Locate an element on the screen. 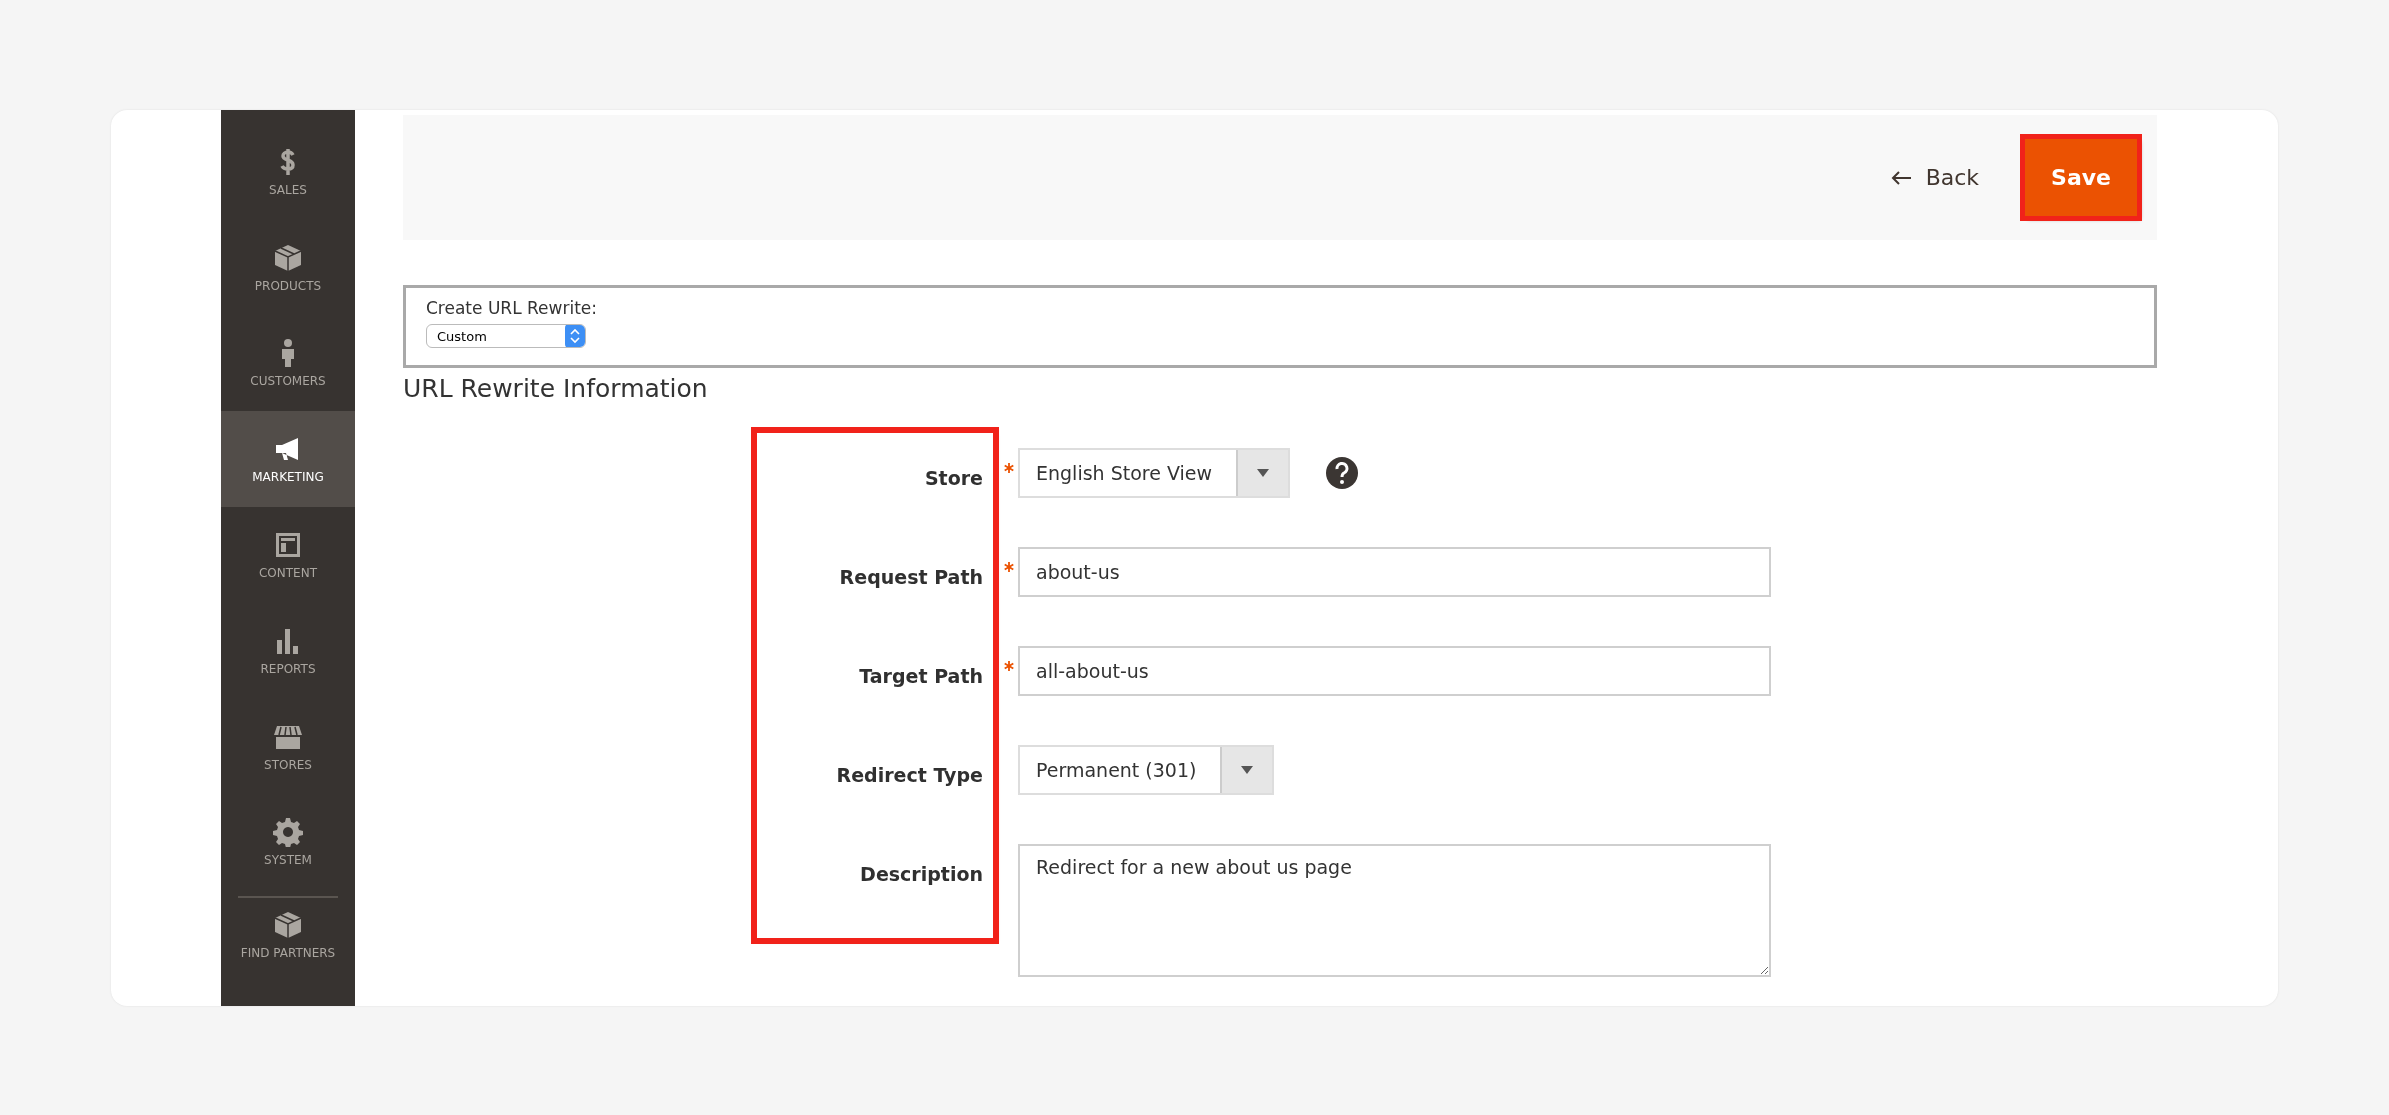 Image resolution: width=2389 pixels, height=1115 pixels. back-button: Back is located at coordinates (1934, 177).